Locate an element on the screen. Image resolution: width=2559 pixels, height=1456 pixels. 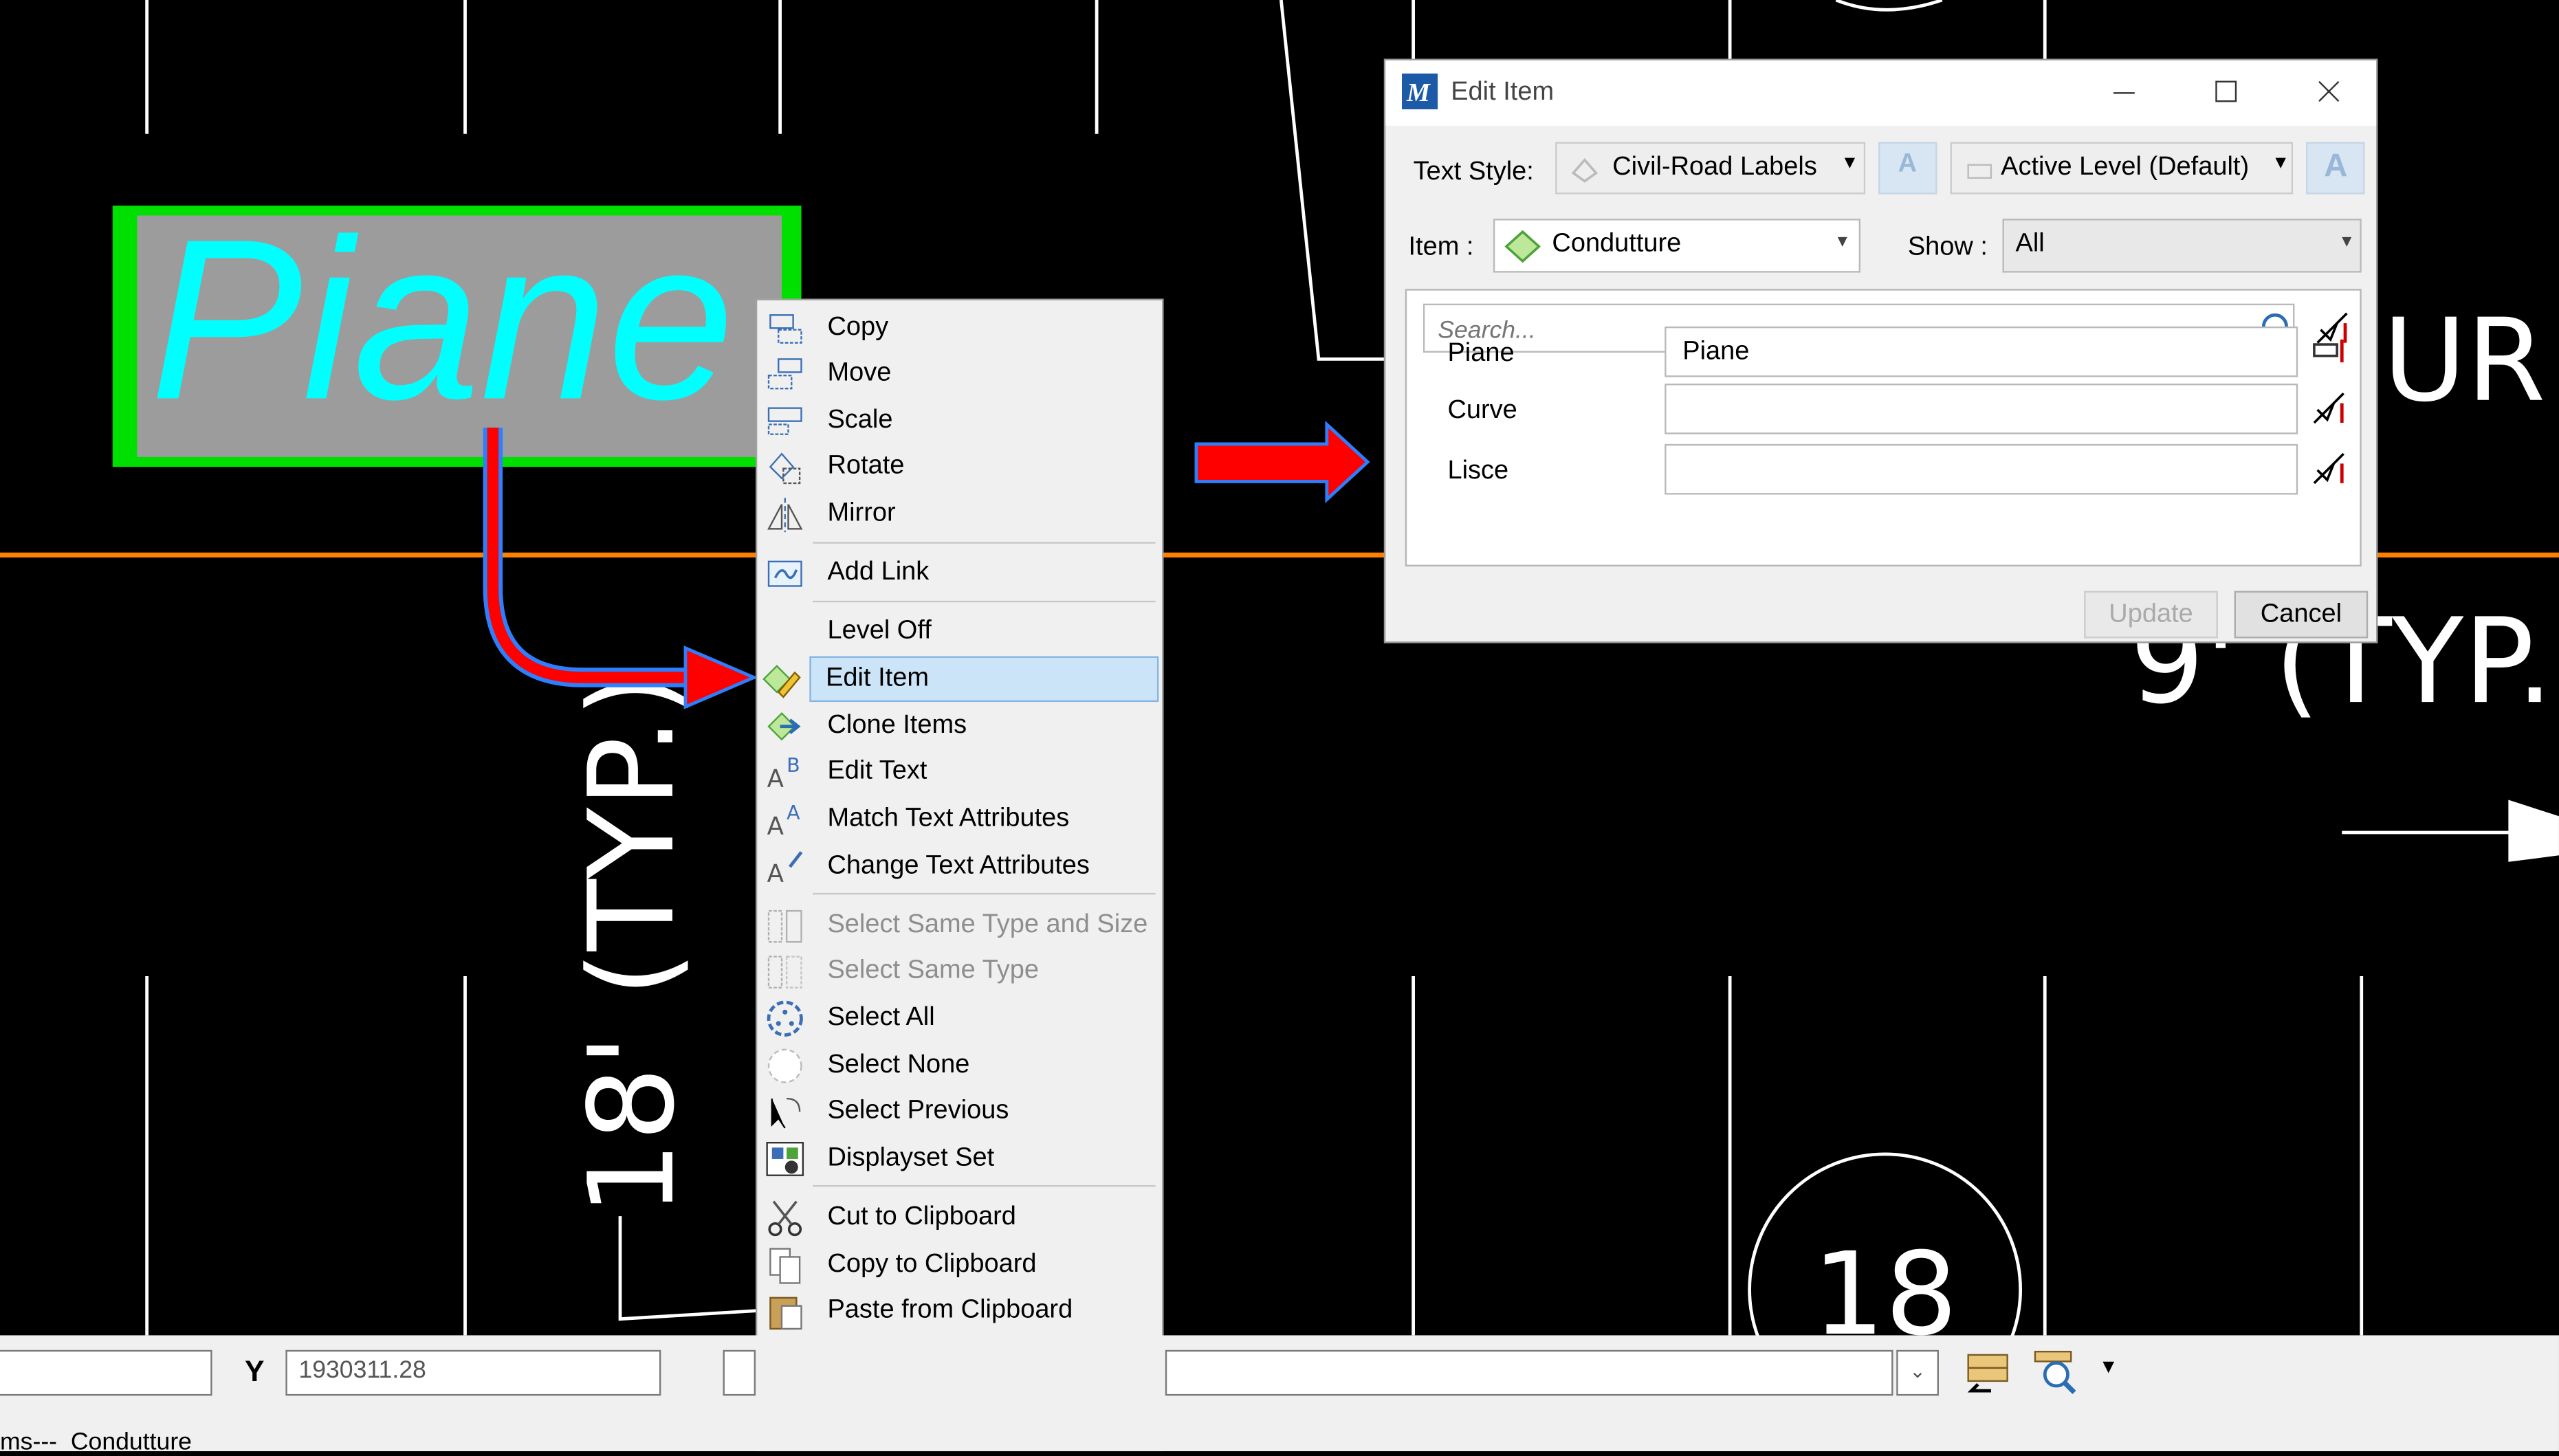
menu-item-match-text-attributes: A A Match Text Attributes is located at coordinates (961, 819).